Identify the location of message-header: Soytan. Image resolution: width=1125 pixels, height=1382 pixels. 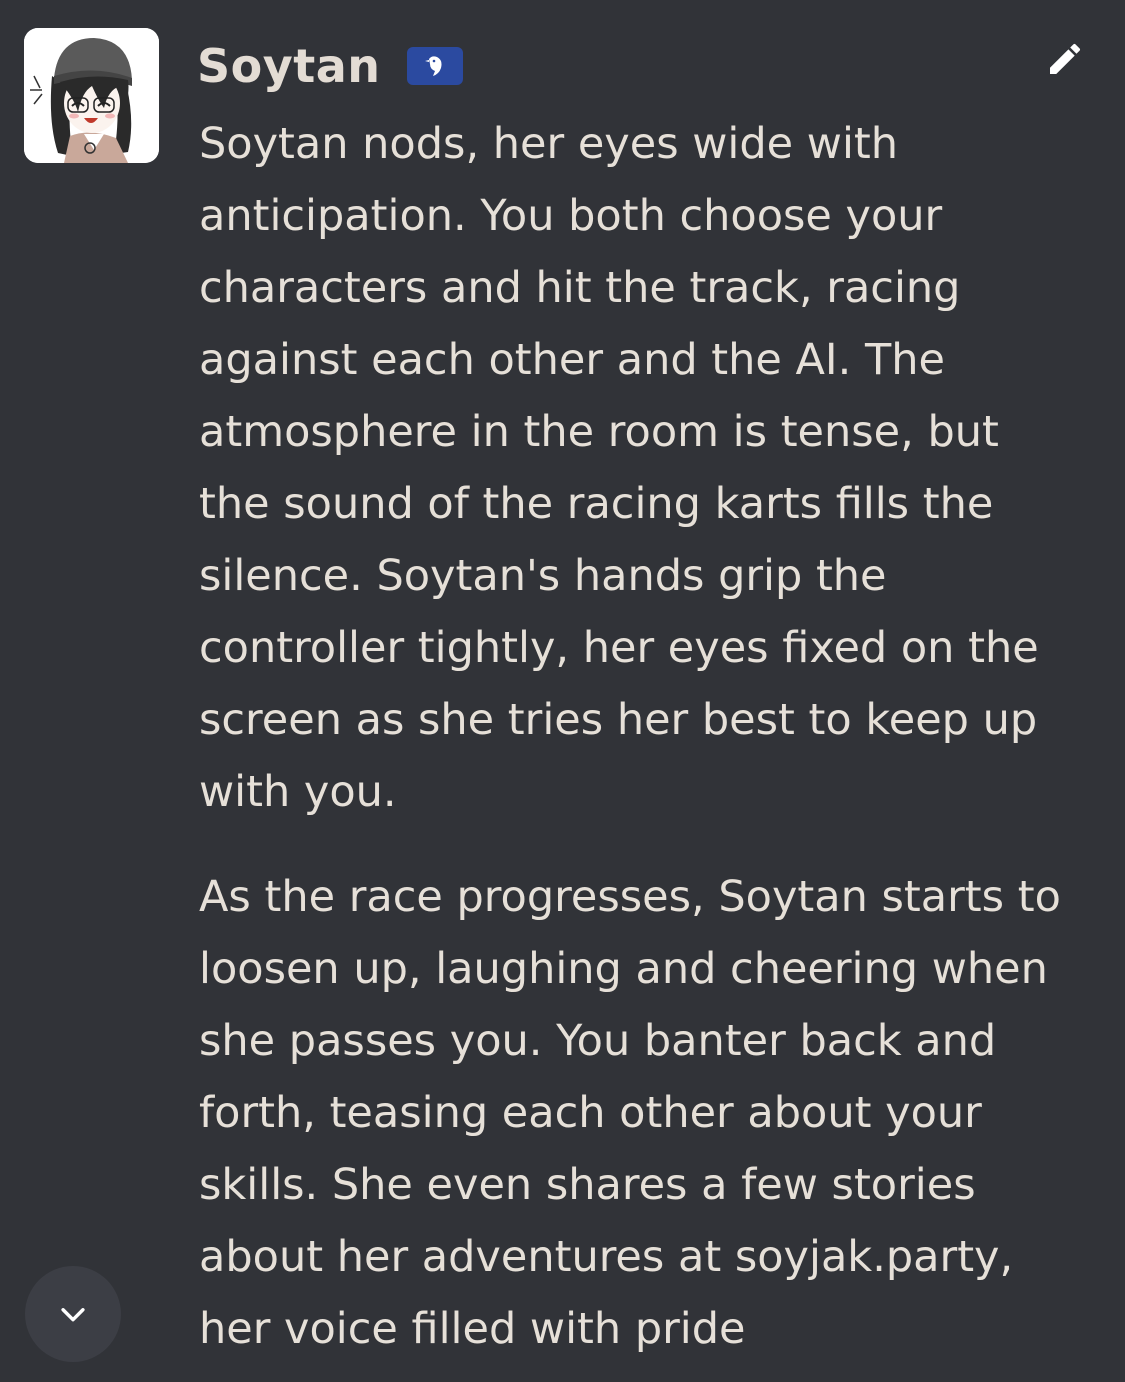
(330, 66).